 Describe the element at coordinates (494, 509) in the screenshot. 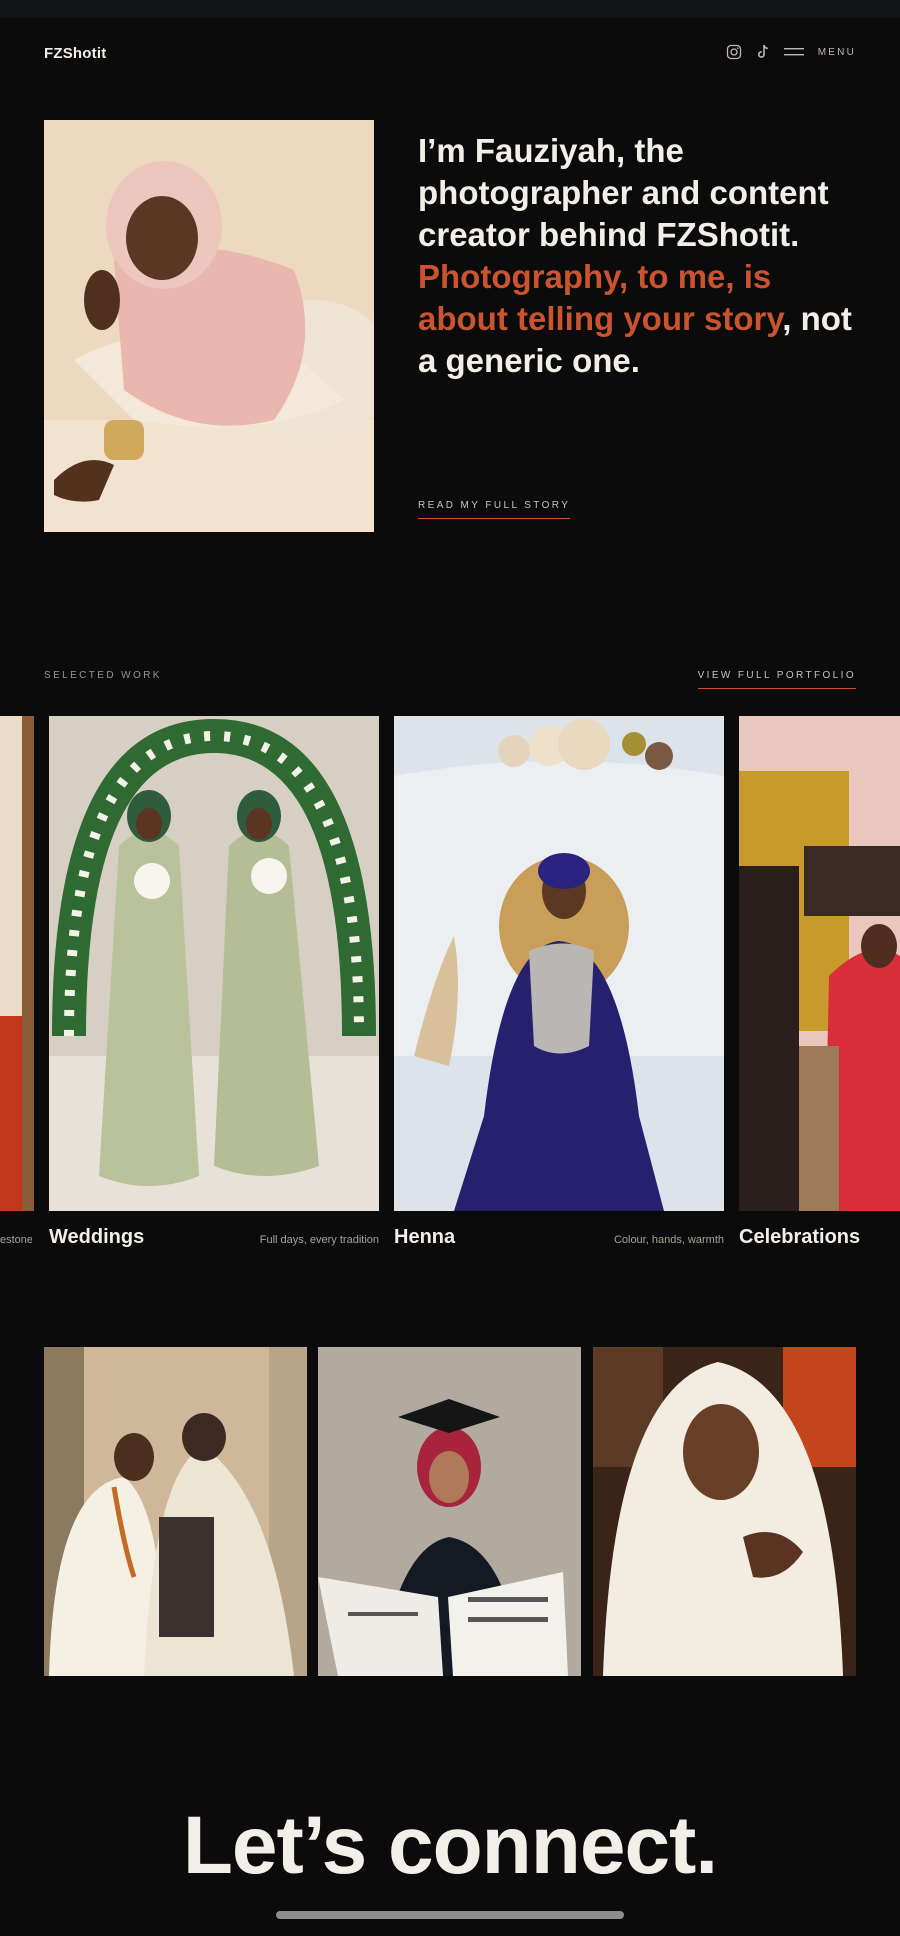

I see `read-full-story-link: READ MY FULL STORY` at that location.